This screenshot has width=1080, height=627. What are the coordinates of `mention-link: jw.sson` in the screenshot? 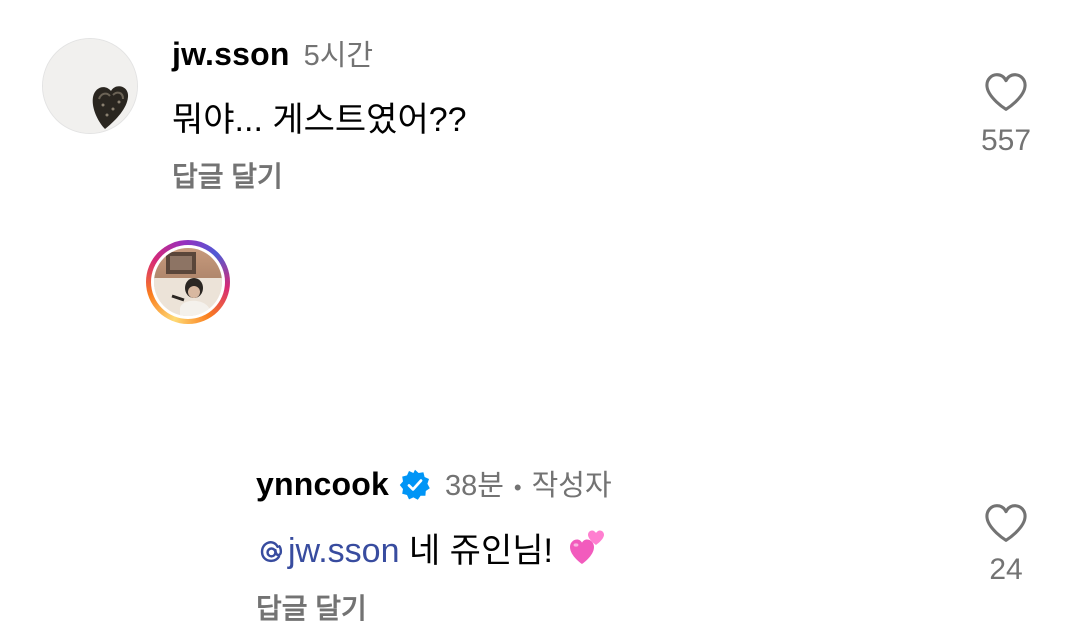 It's located at (328, 551).